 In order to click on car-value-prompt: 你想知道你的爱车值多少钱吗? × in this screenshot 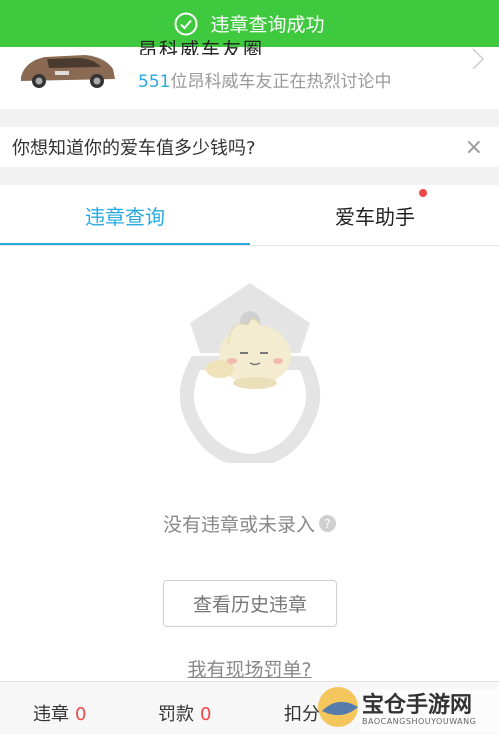, I will do `click(249, 147)`.